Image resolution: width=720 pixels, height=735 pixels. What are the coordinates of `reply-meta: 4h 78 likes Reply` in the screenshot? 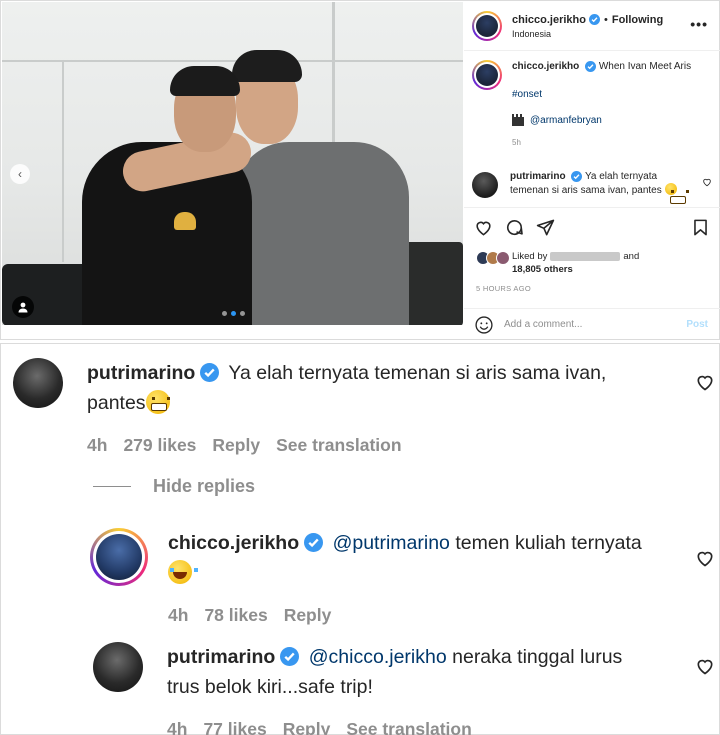 It's located at (405, 615).